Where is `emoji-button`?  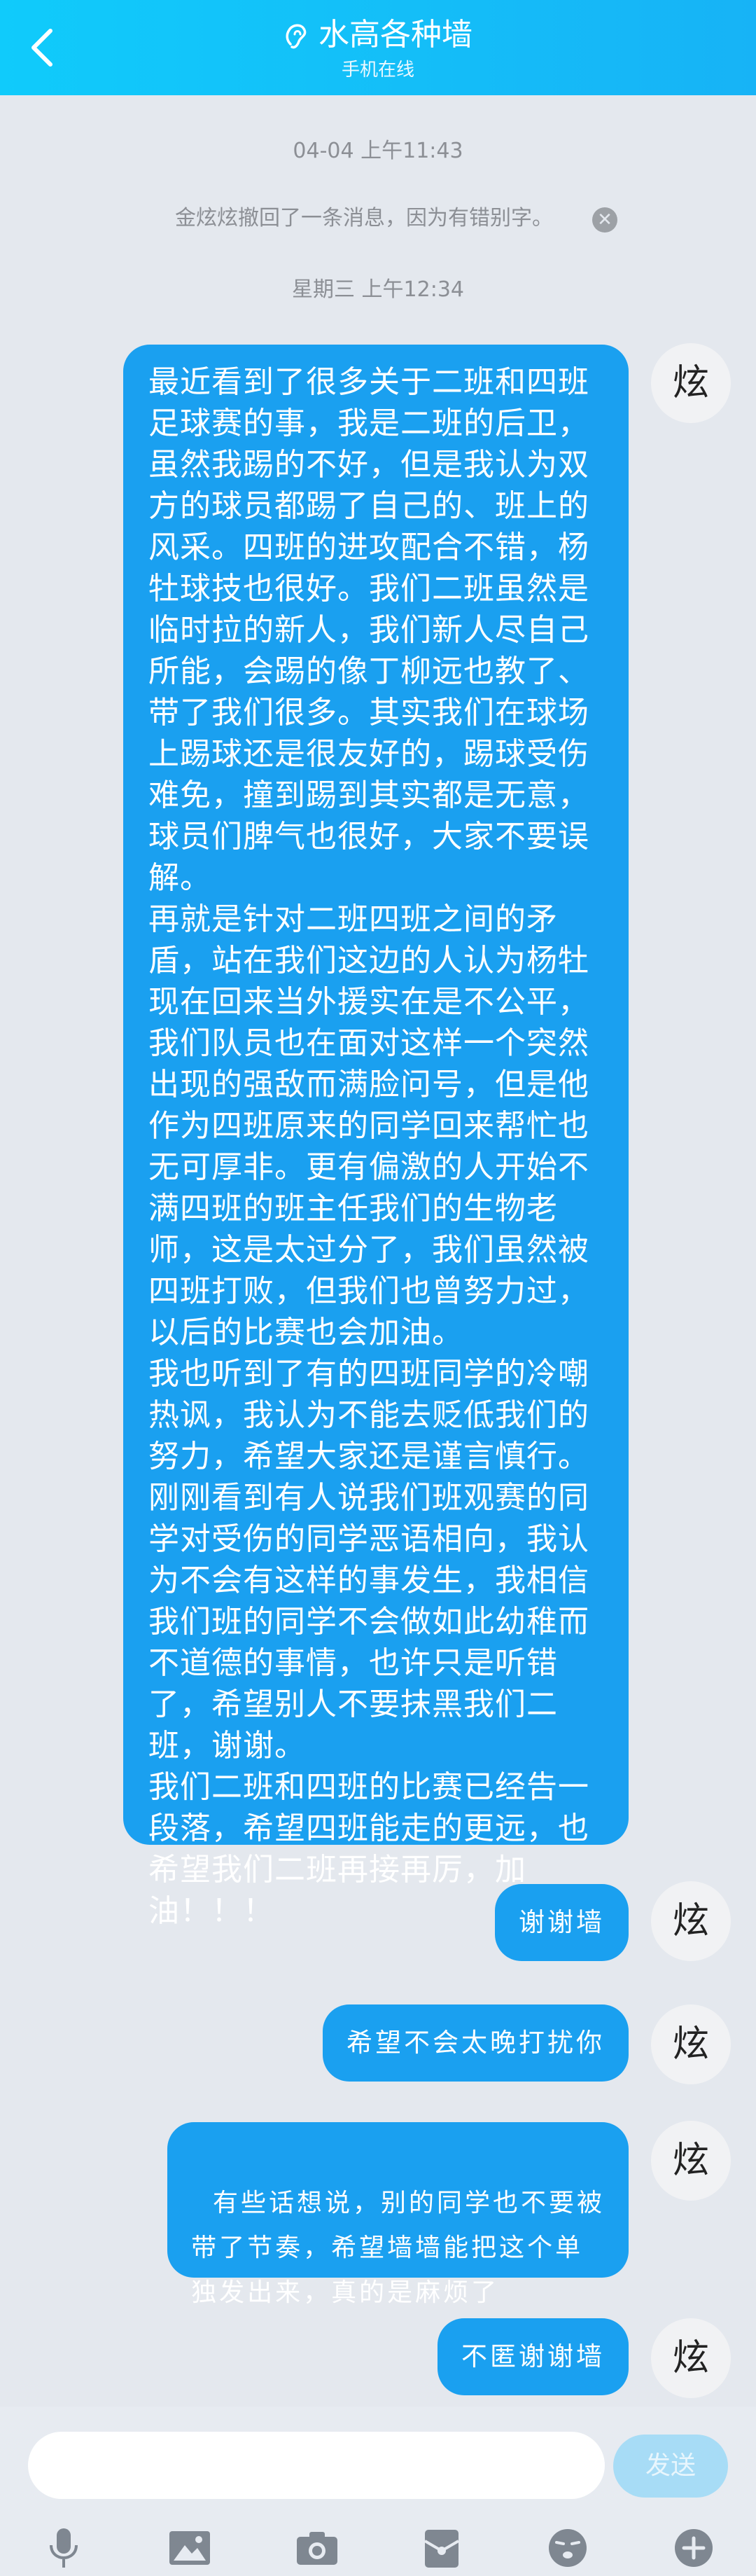
emoji-button is located at coordinates (567, 2548).